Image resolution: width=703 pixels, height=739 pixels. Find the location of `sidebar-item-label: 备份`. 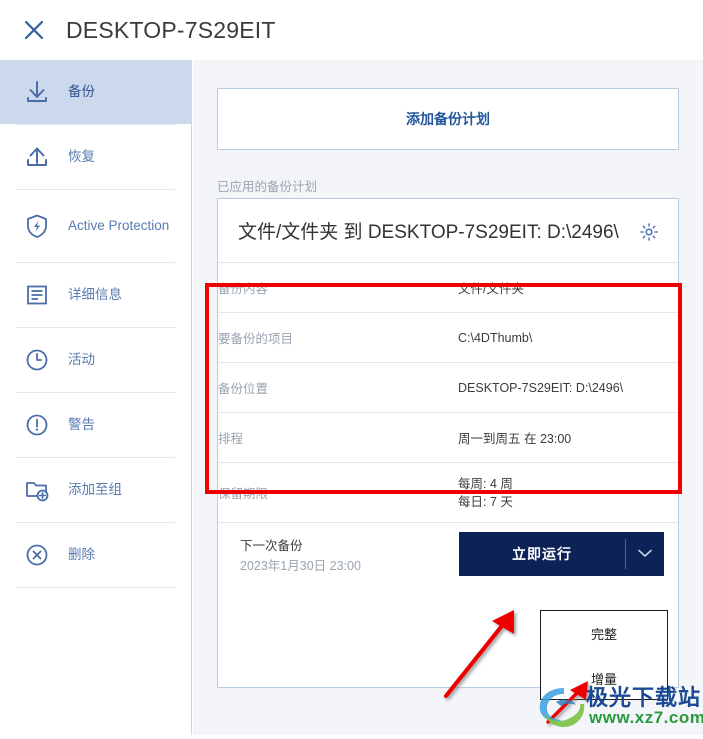

sidebar-item-label: 备份 is located at coordinates (81, 91).